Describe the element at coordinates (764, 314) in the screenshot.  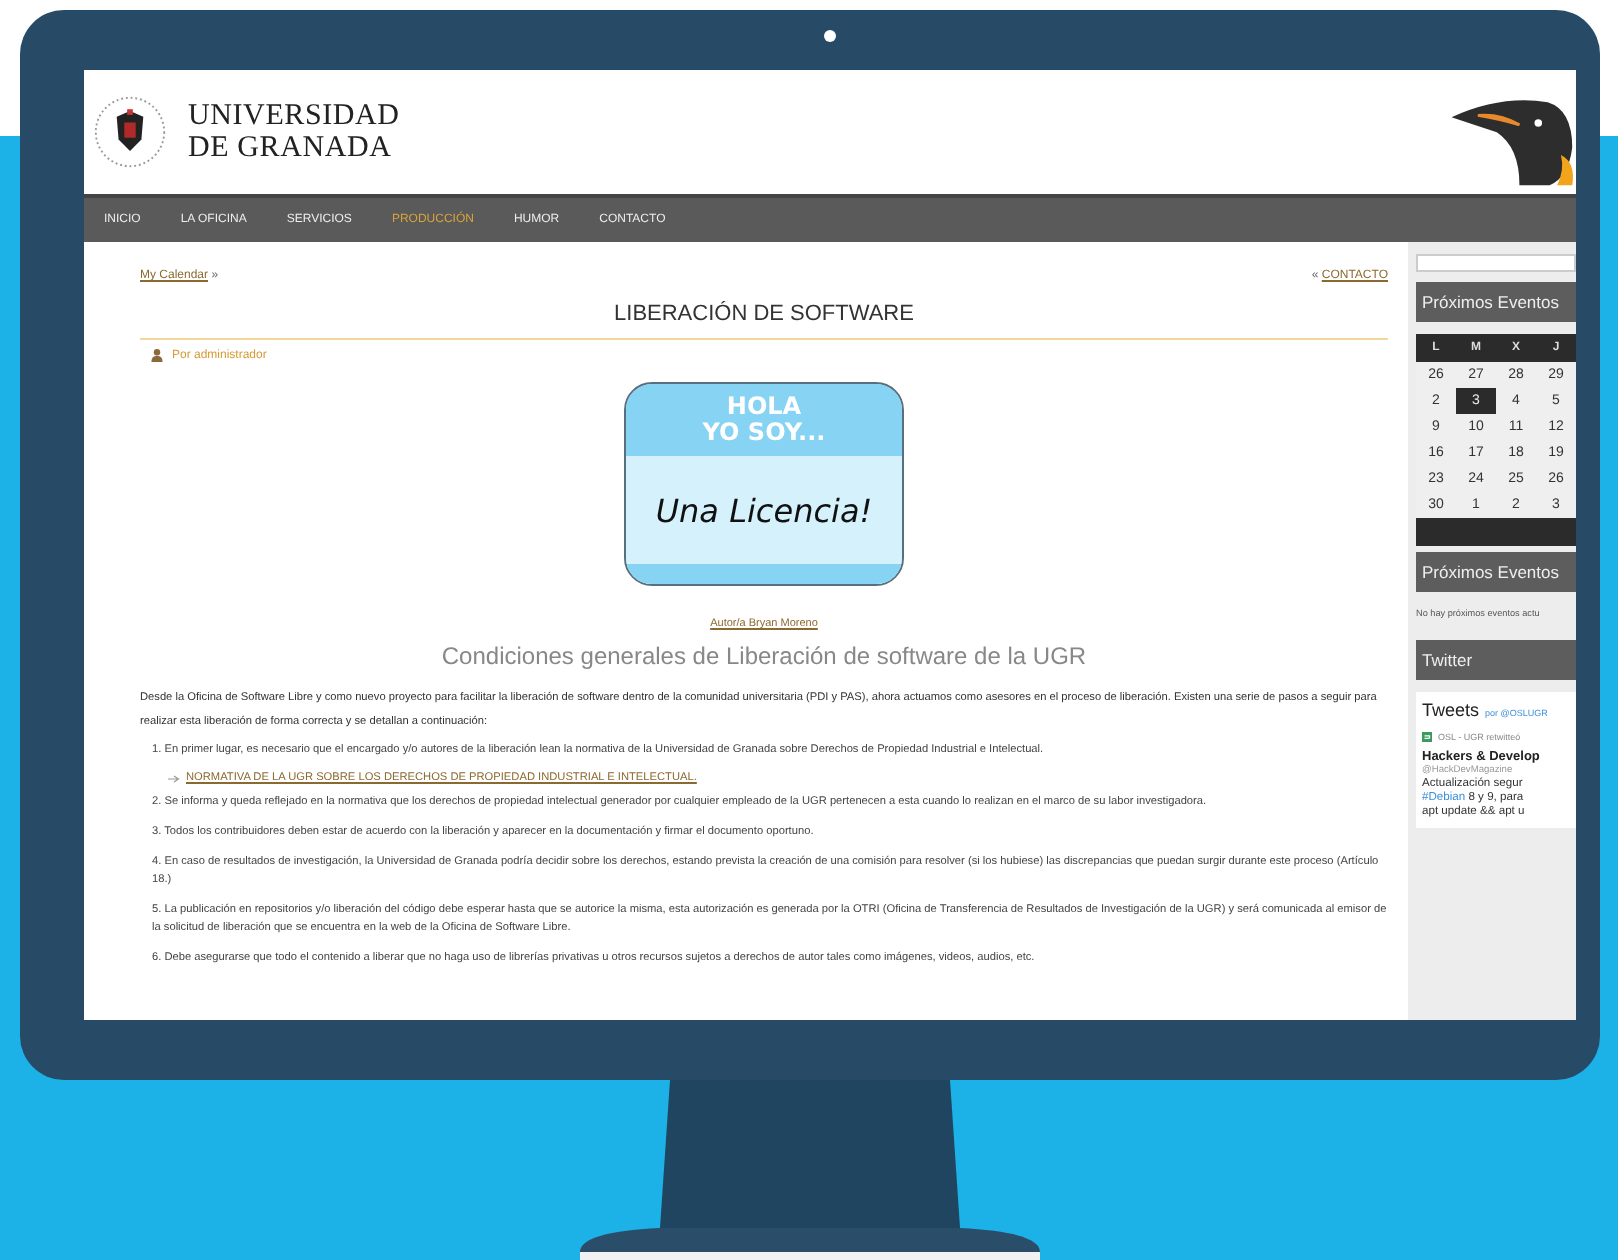
I see `post-title: LIBERACIÓN DE SOFTWARE` at that location.